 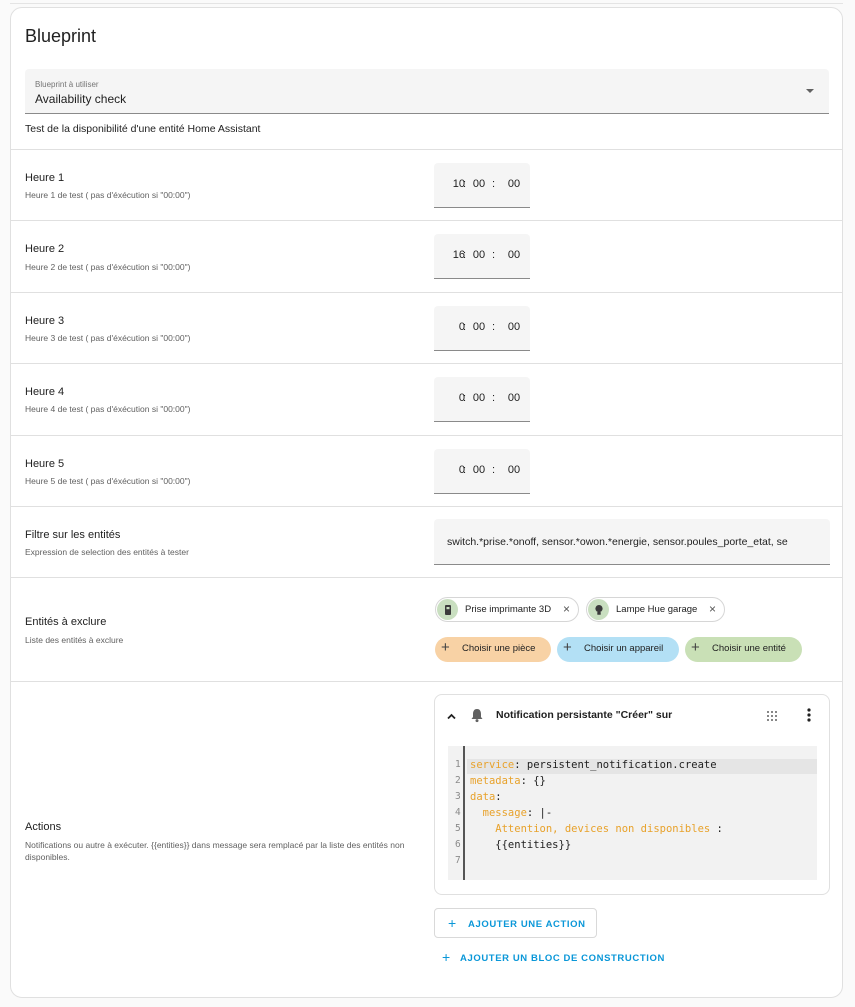 What do you see at coordinates (458, 860) in the screenshot?
I see `line-number: 7` at bounding box center [458, 860].